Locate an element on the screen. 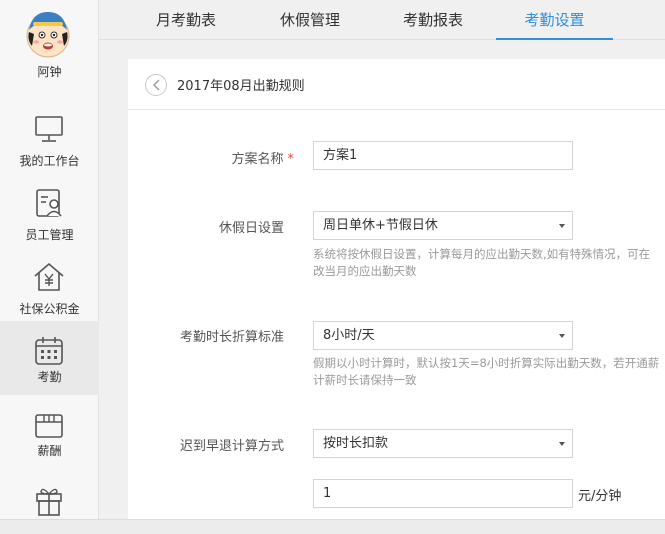  sidebar-item-benefits is located at coordinates (49, 496).